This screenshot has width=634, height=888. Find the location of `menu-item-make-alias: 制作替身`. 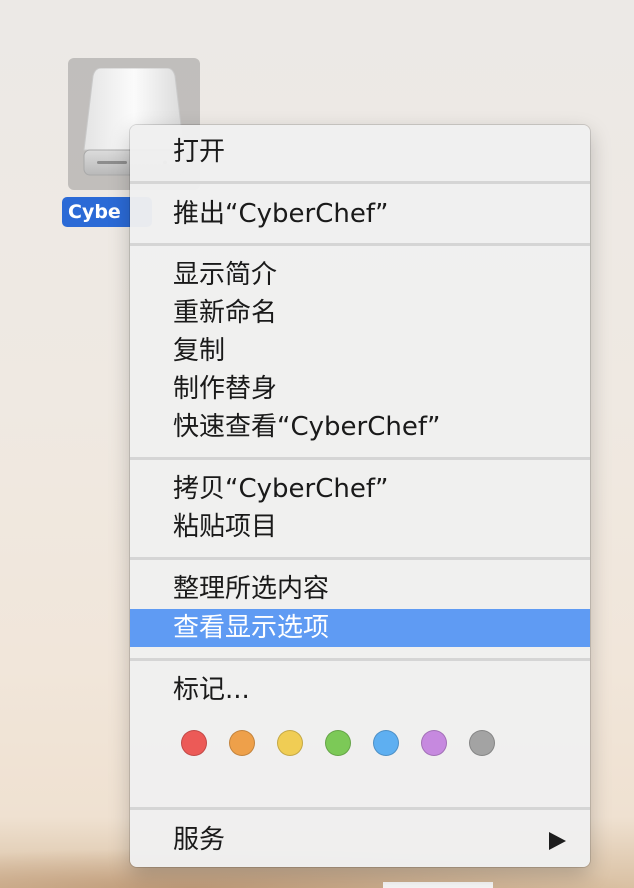

menu-item-make-alias: 制作替身 is located at coordinates (360, 389).